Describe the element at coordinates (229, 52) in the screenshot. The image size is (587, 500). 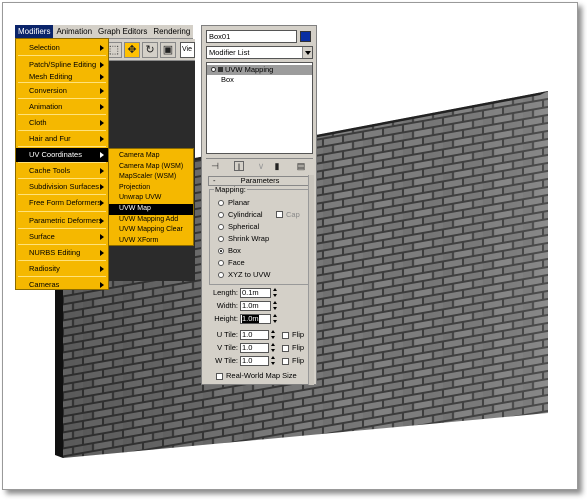
I see `modifier-list-label: Modifier List` at that location.